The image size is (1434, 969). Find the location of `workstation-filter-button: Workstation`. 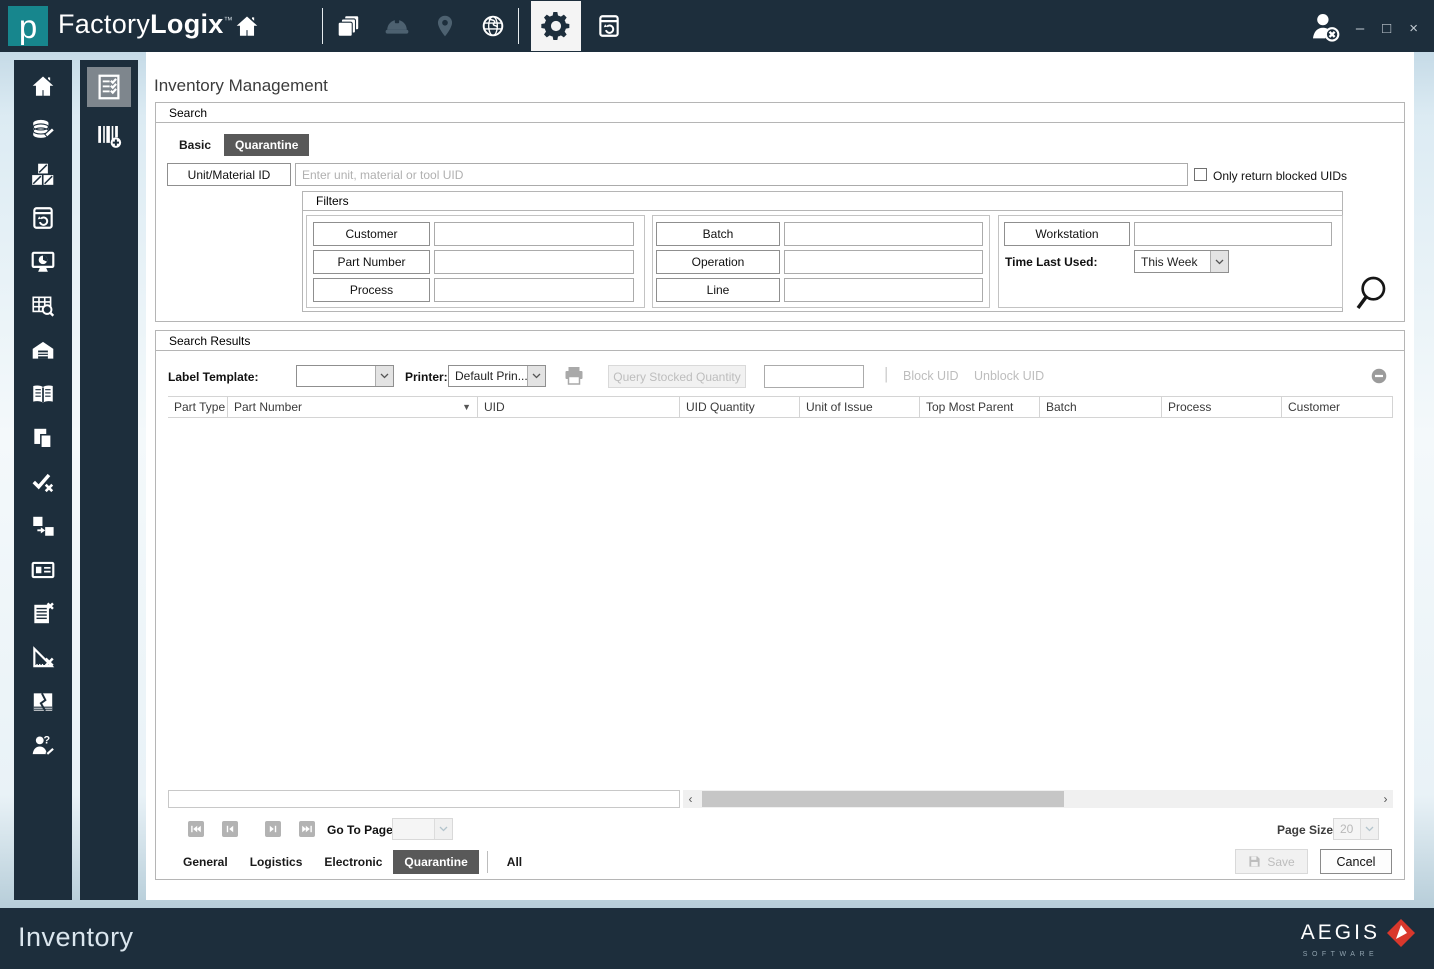

workstation-filter-button: Workstation is located at coordinates (1067, 234).